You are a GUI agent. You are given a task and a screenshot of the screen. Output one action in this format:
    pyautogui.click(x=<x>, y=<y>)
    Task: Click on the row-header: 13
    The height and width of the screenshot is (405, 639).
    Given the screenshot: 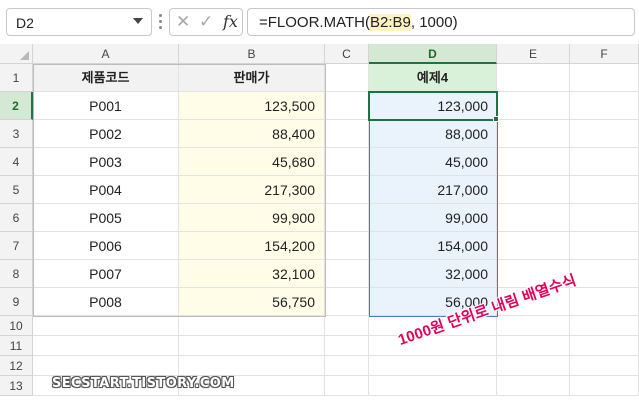 What is the action you would take?
    pyautogui.click(x=16, y=386)
    